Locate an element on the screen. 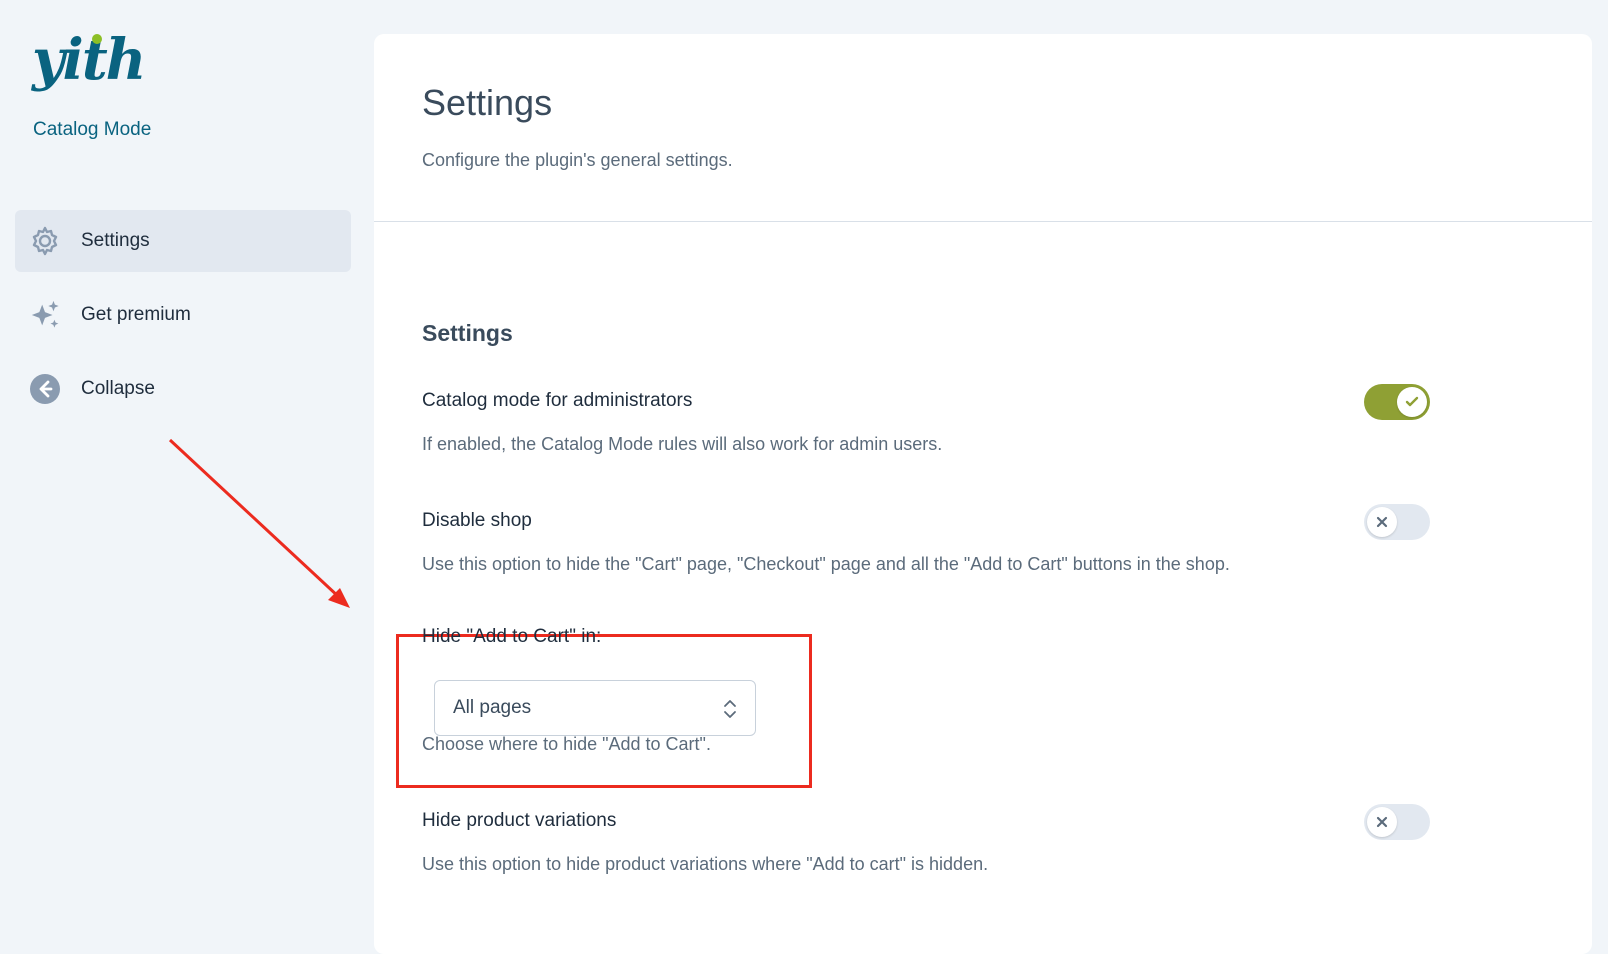 The image size is (1608, 954). option-label-admin-mode: Catalog mode for administrators is located at coordinates (557, 400).